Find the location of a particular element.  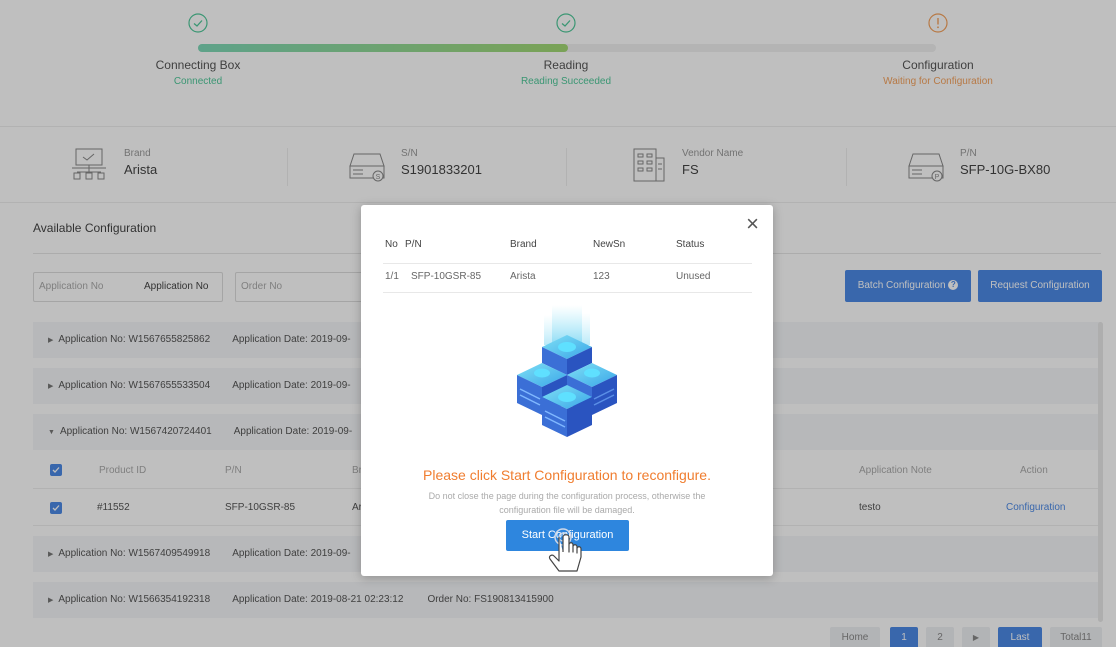

brand-label: Brand is located at coordinates (137, 153).